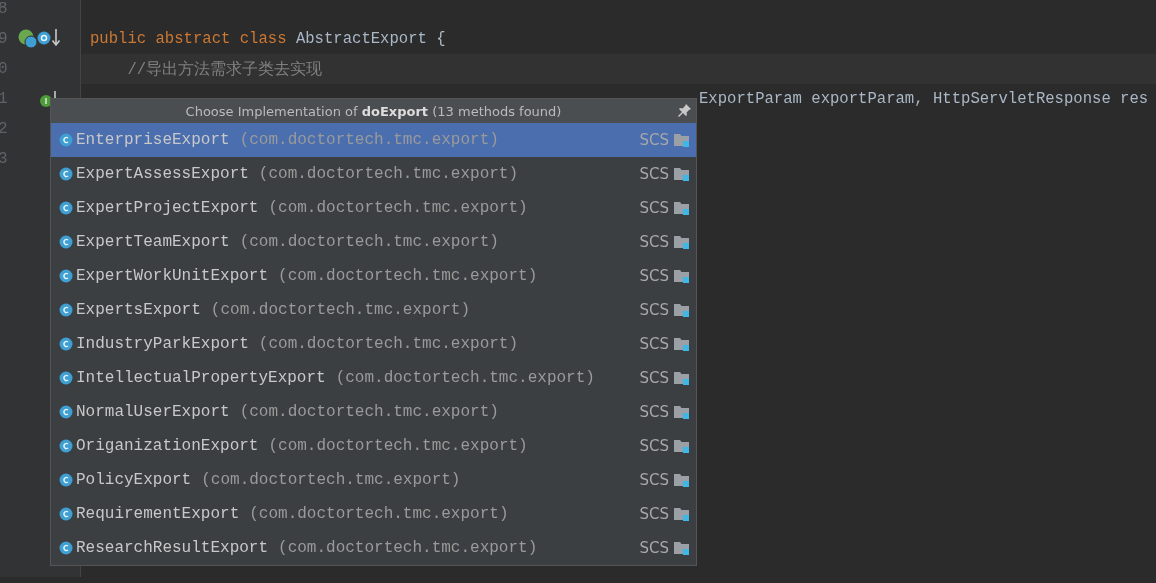 The height and width of the screenshot is (583, 1156). I want to click on implementation-item: PolicyExport (com.doctortech.tmc.export) SCS, so click(373, 480).